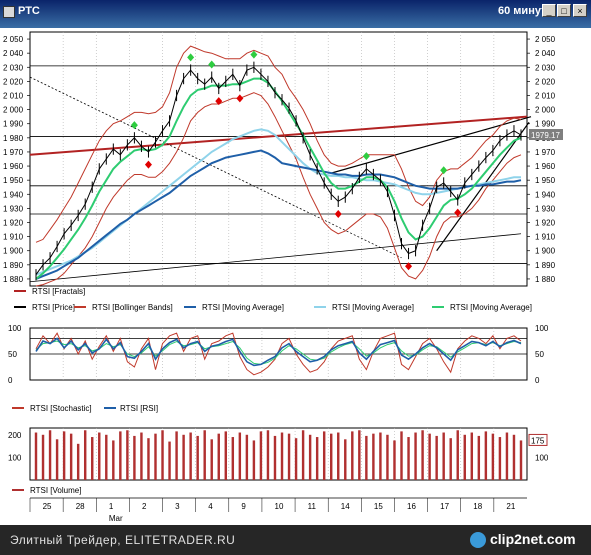 The image size is (591, 555). Describe the element at coordinates (345, 506) in the screenshot. I see `x-axis-day-label: 14` at that location.